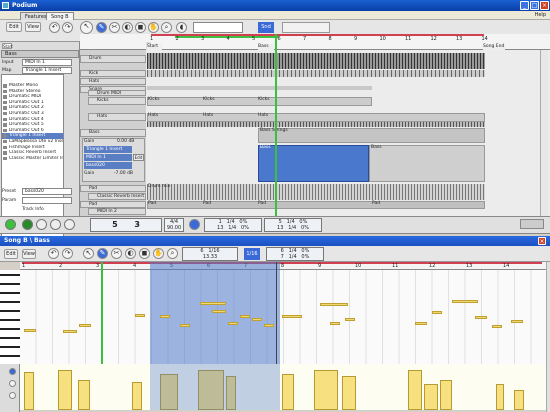 This screenshot has width=550, height=412. Describe the element at coordinates (47, 191) in the screenshot. I see `preset-select: bass020` at that location.